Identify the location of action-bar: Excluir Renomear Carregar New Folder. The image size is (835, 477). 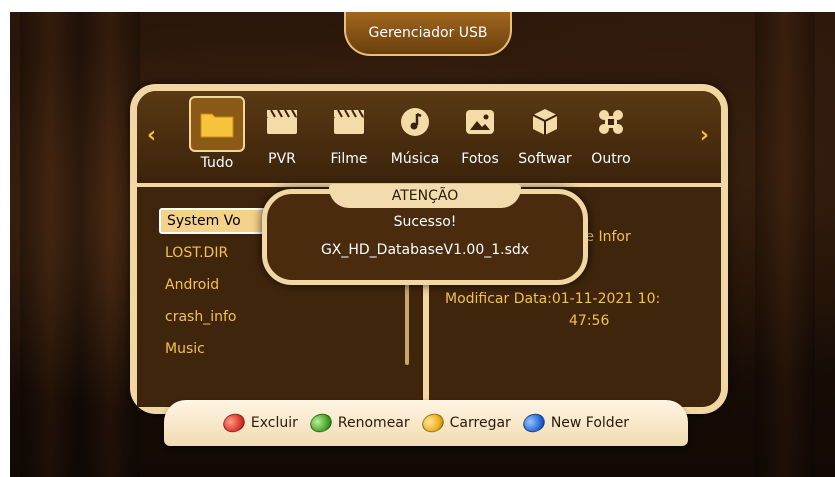
(426, 423).